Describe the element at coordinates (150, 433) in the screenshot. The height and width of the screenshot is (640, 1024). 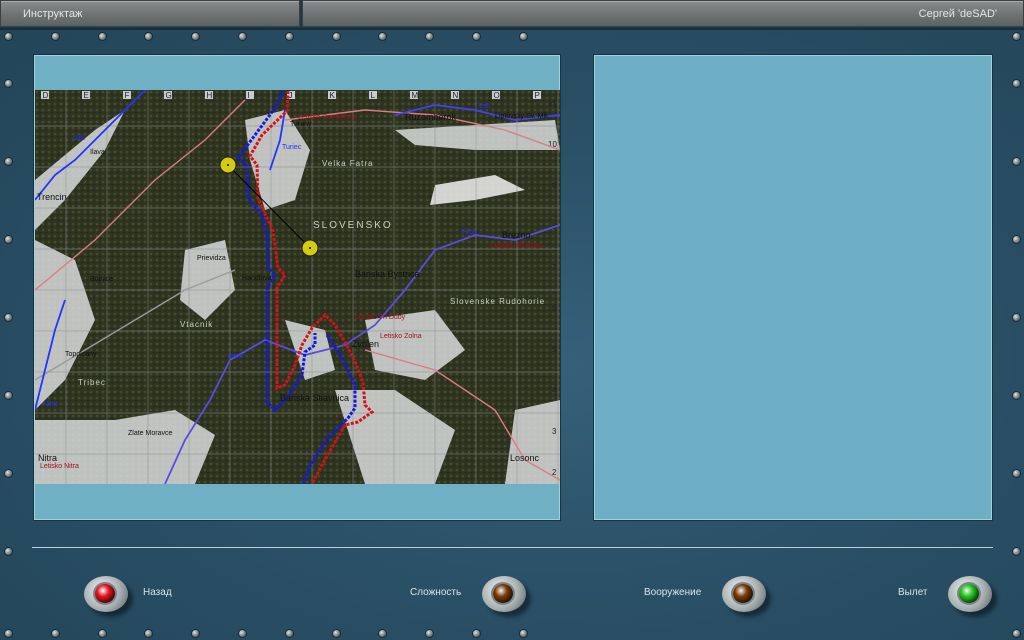
I see `city-label: Zlate Moravce` at that location.